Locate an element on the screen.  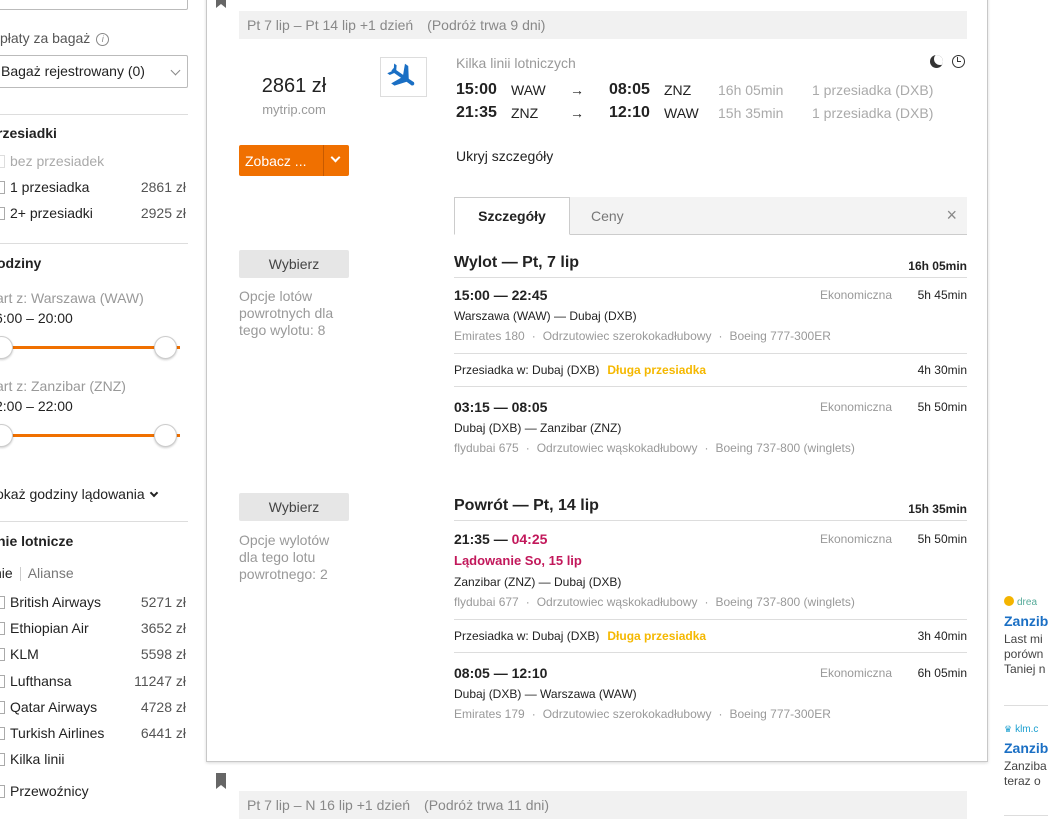
ad-source-text: drea is located at coordinates (1027, 602).